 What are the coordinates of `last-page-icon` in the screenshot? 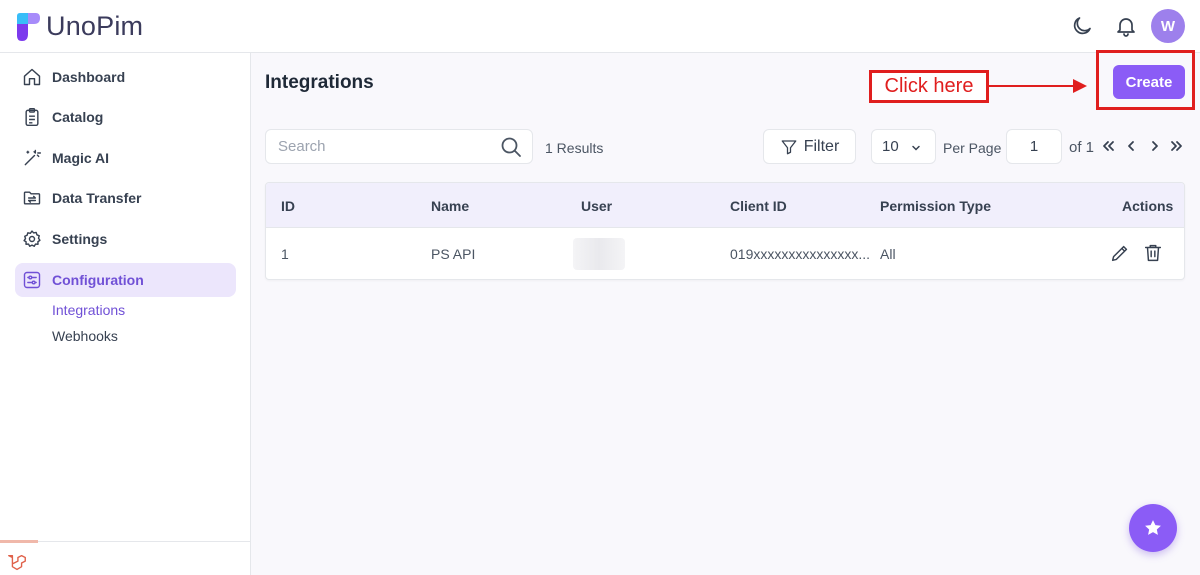 It's located at (1177, 146).